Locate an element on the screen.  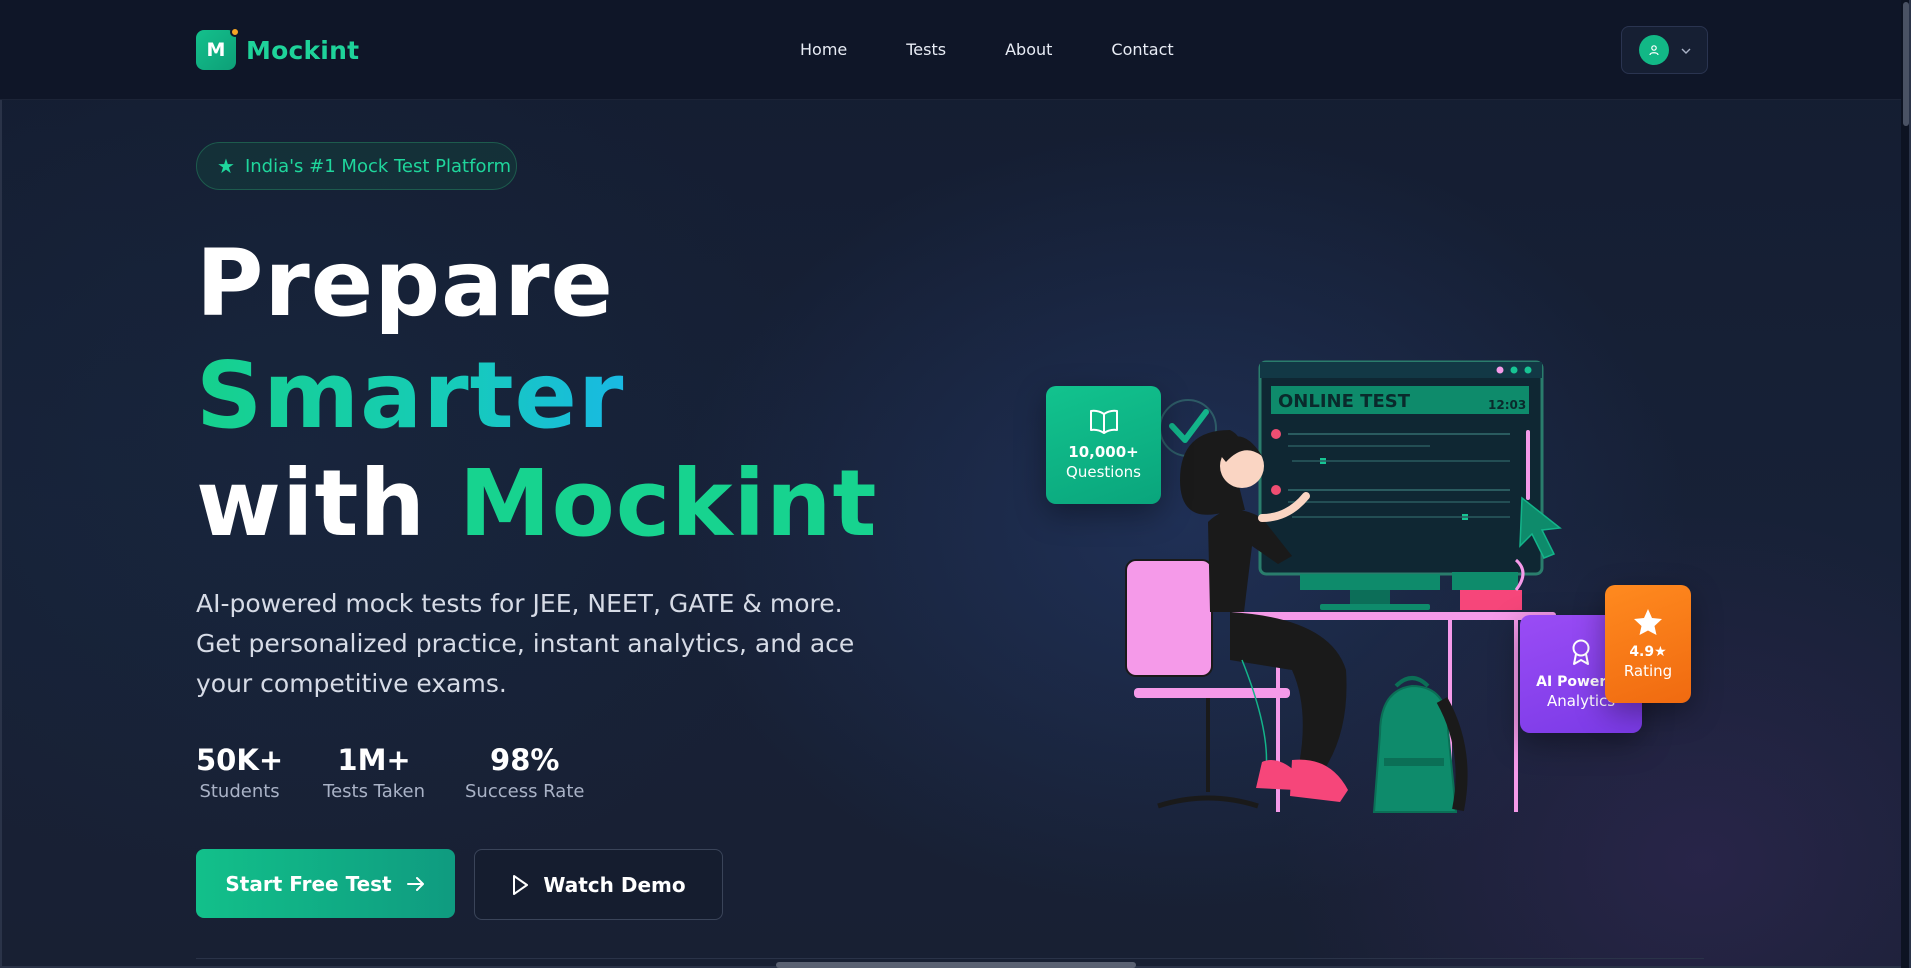
questions-stat-card: 10,000+ Questions is located at coordinates (1103, 445).